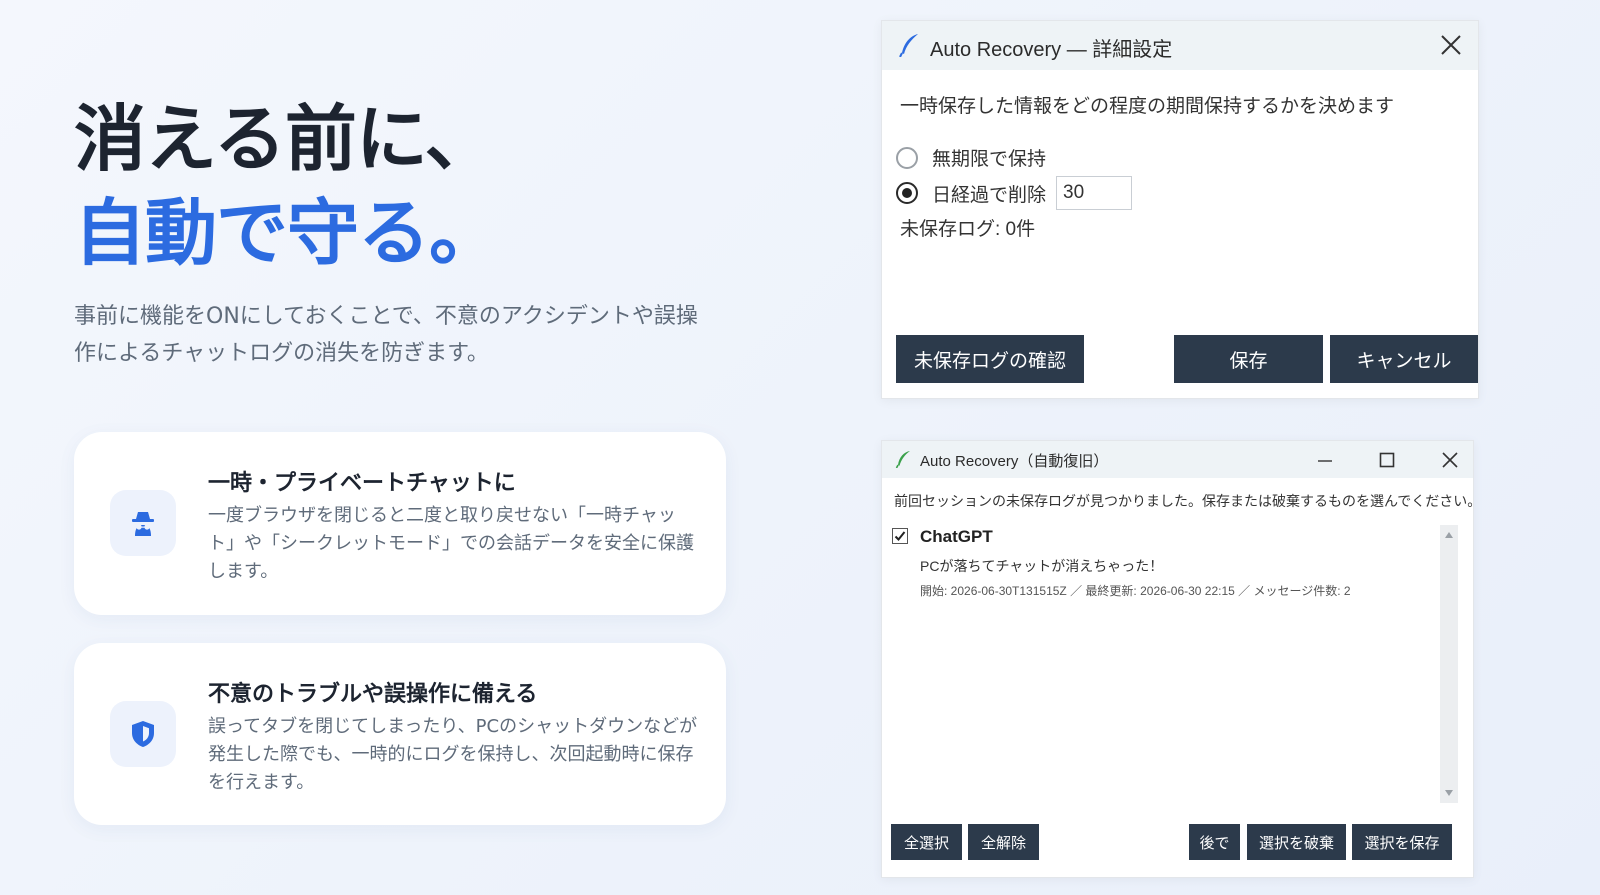  Describe the element at coordinates (1214, 842) in the screenshot. I see `later-button: 後で` at that location.